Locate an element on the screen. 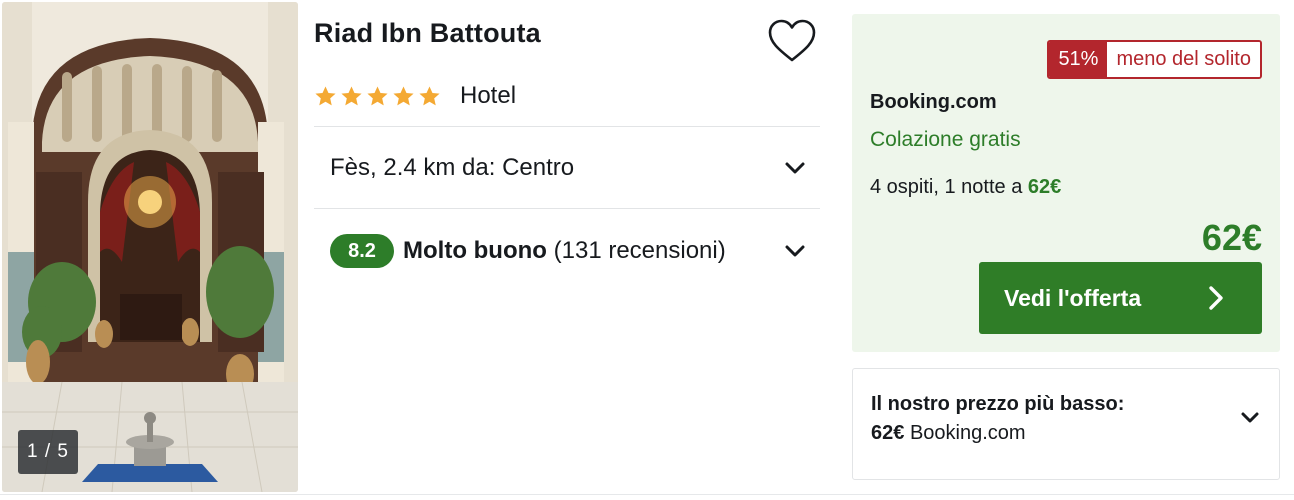 Image resolution: width=1294 pixels, height=500 pixels. heart-outline-icon is located at coordinates (792, 40).